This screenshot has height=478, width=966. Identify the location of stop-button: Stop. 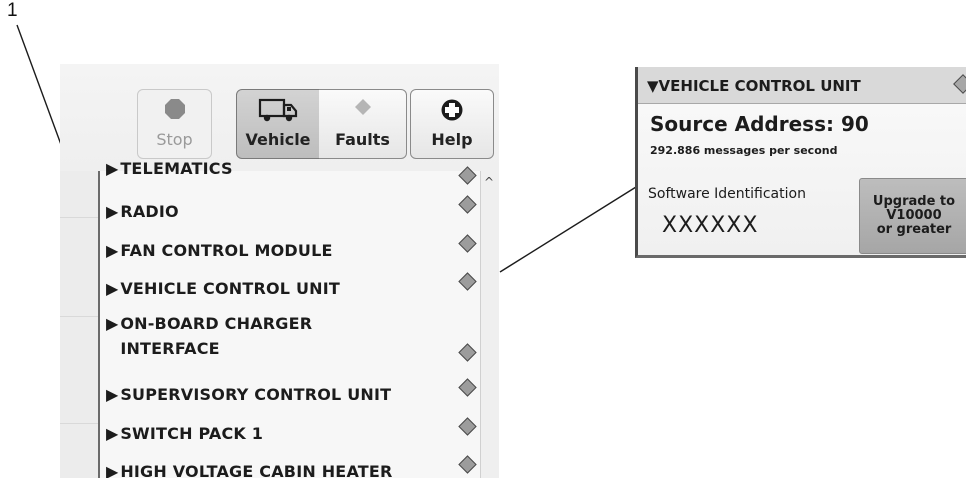
(174, 124).